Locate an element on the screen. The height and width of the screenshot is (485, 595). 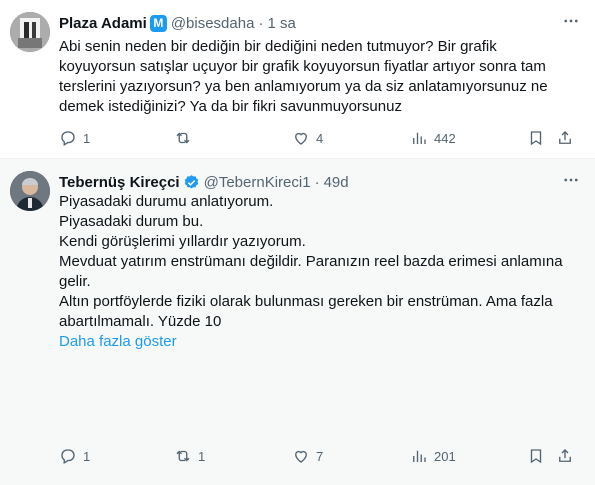
user-handle: @bisesdaha is located at coordinates (213, 23).